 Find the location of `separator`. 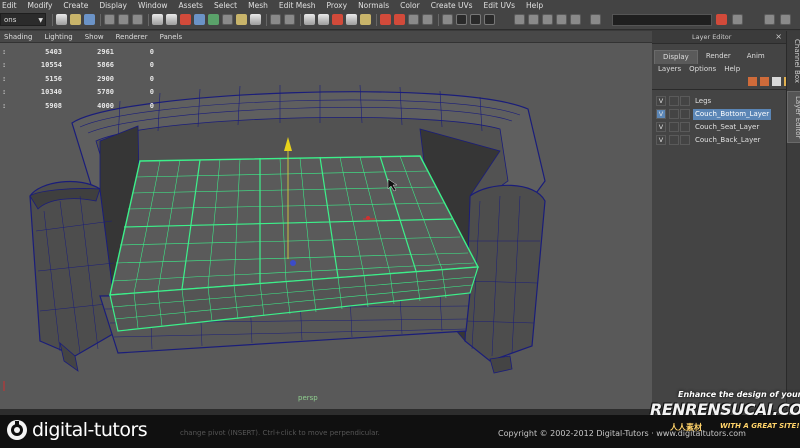

separator is located at coordinates (376, 20).